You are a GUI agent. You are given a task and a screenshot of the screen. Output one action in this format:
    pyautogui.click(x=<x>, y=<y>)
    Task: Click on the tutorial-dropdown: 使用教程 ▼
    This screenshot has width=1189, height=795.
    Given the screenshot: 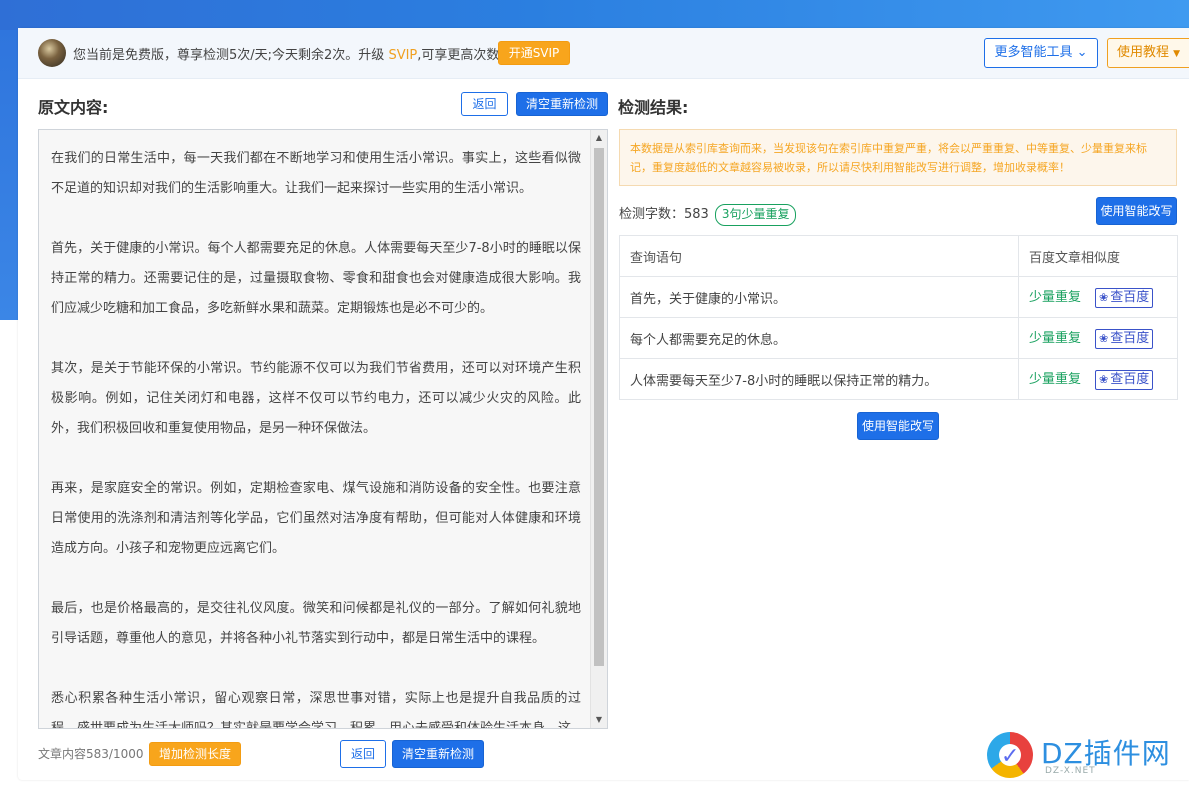 What is the action you would take?
    pyautogui.click(x=1148, y=53)
    